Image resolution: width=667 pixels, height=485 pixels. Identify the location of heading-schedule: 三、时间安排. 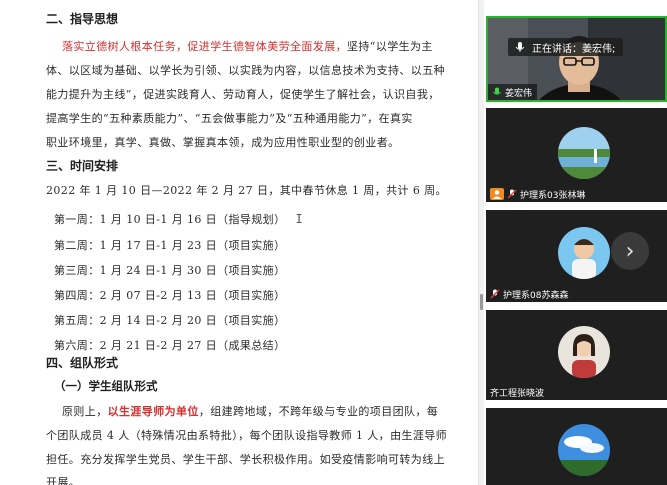
(82, 166).